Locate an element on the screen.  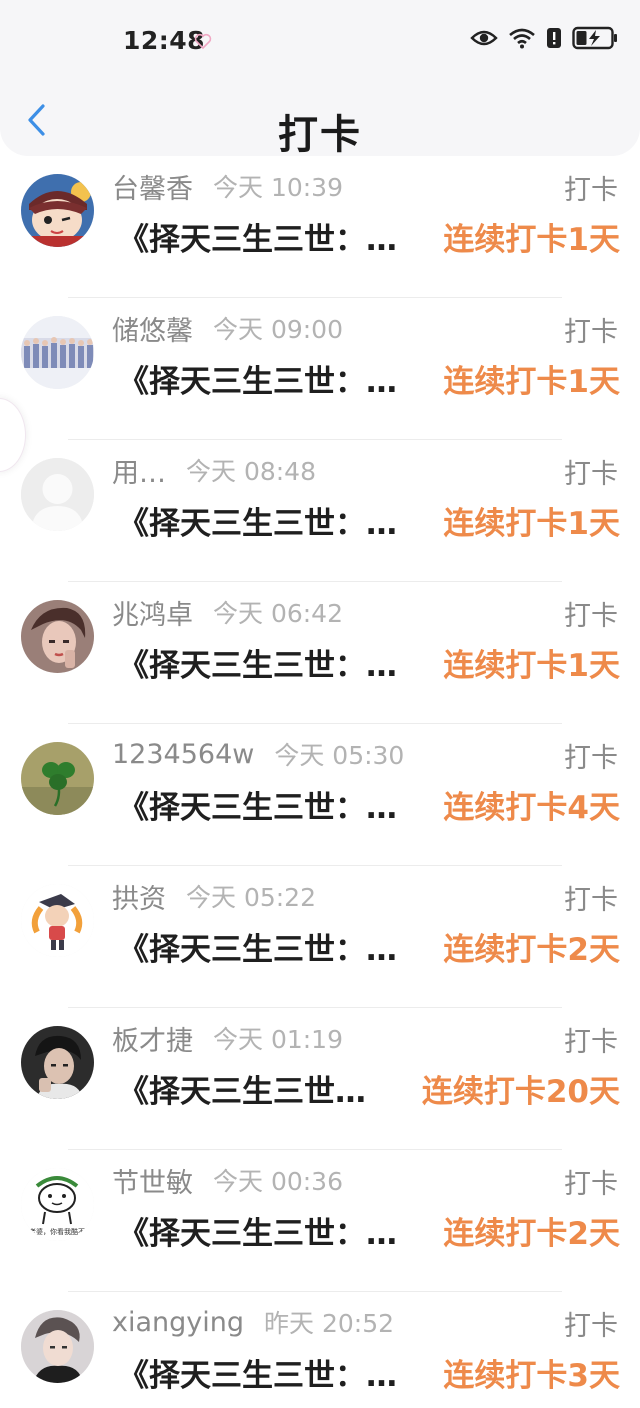
item-header: 储悠馨 今天 09:00 is located at coordinates (366, 328).